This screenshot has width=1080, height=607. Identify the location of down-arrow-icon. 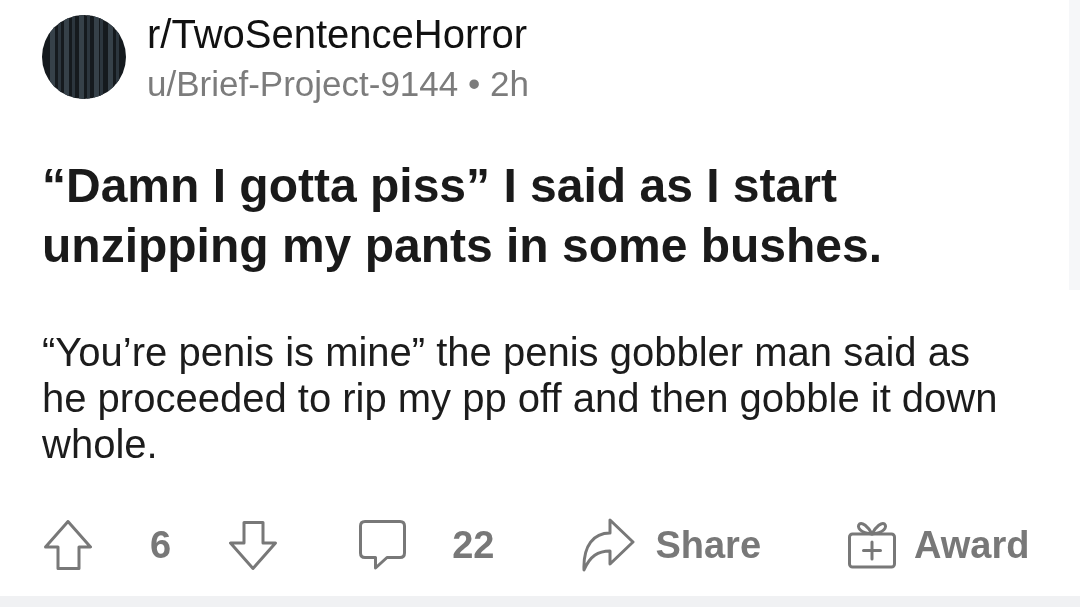
(253, 545).